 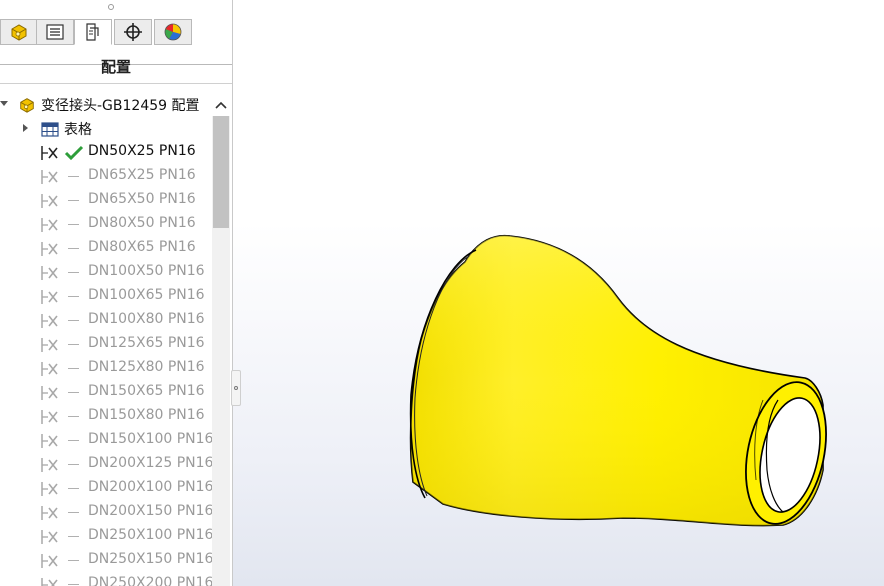 I want to click on config-item: DN200X100 PN16, so click(x=106, y=489).